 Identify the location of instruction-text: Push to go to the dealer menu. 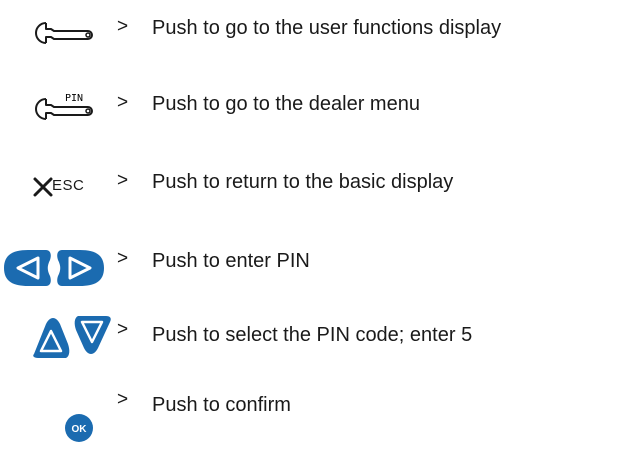
(286, 104).